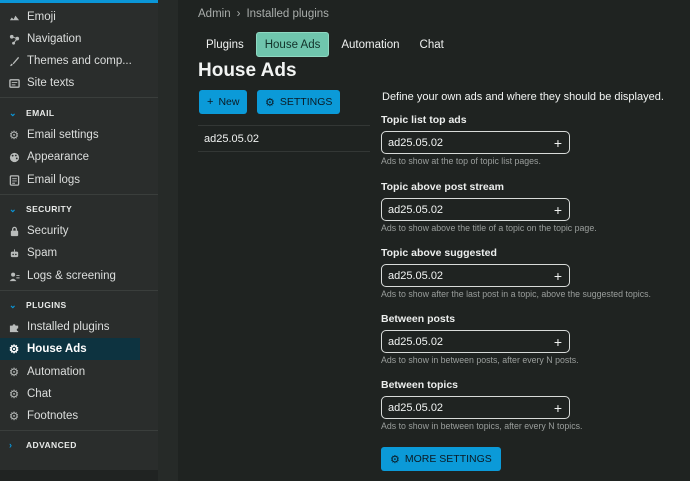  Describe the element at coordinates (14, 83) in the screenshot. I see `text-icon` at that location.